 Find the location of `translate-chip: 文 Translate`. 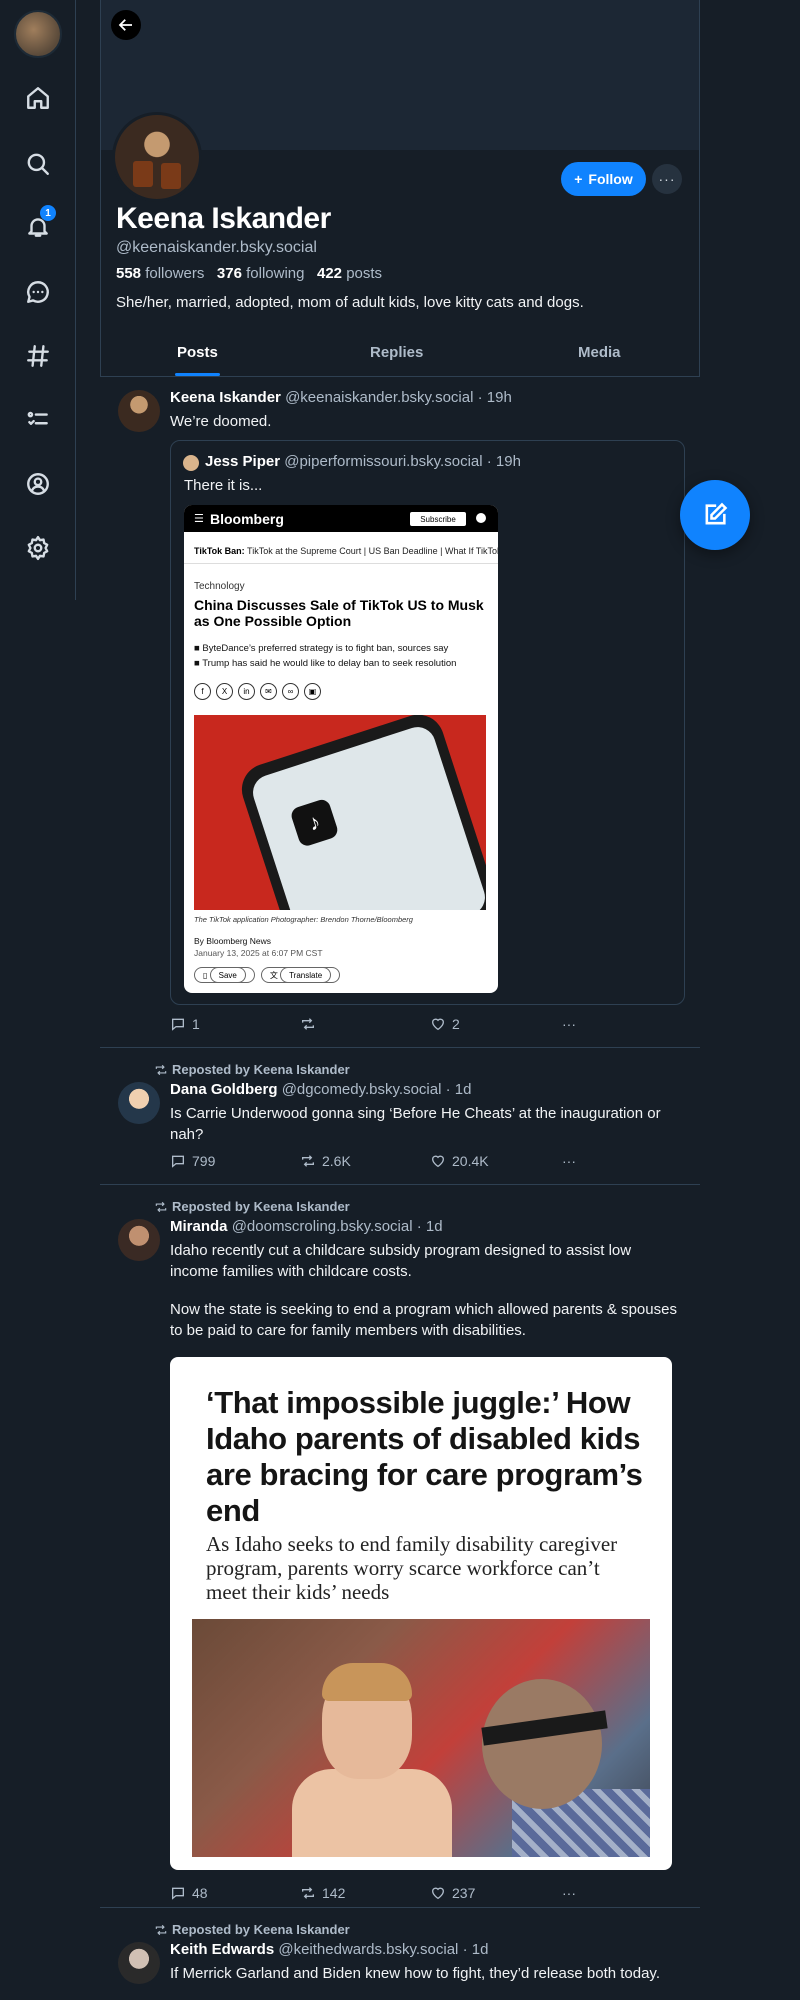

translate-chip: 文 Translate is located at coordinates (300, 975).